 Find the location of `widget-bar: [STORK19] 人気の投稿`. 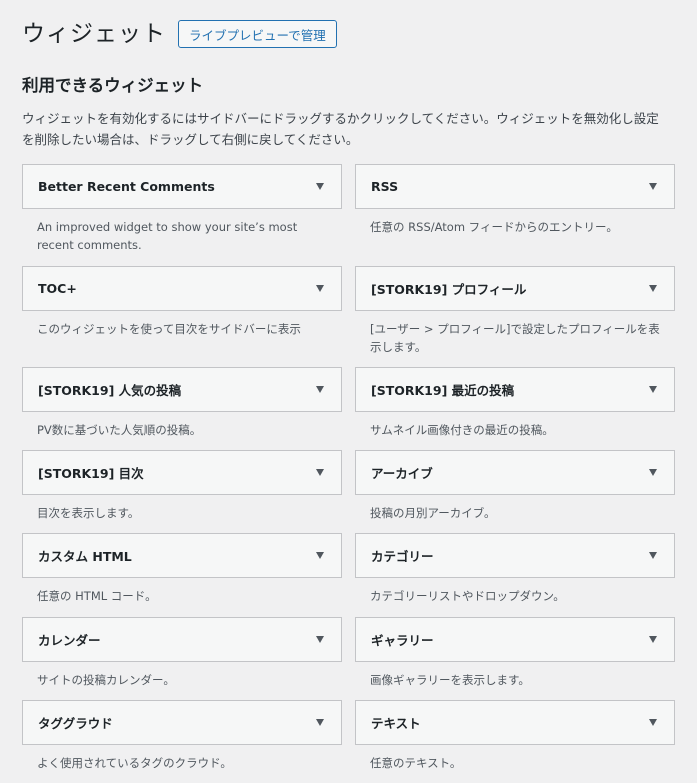

widget-bar: [STORK19] 人気の投稿 is located at coordinates (182, 389).